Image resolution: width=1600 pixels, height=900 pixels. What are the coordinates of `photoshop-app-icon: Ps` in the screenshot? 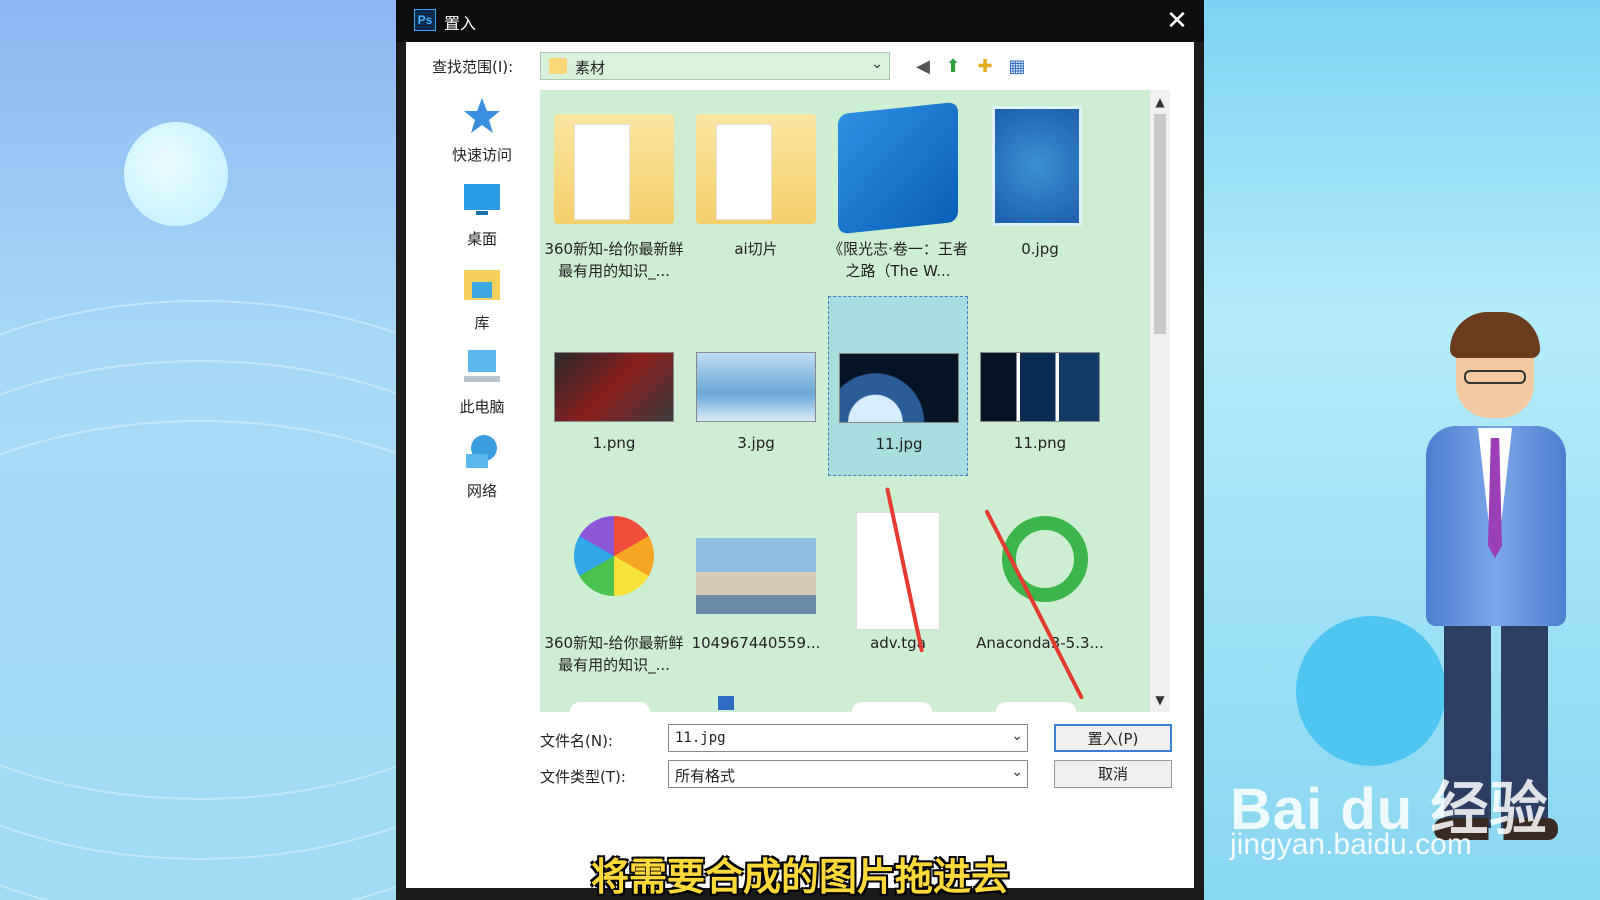 It's located at (425, 20).